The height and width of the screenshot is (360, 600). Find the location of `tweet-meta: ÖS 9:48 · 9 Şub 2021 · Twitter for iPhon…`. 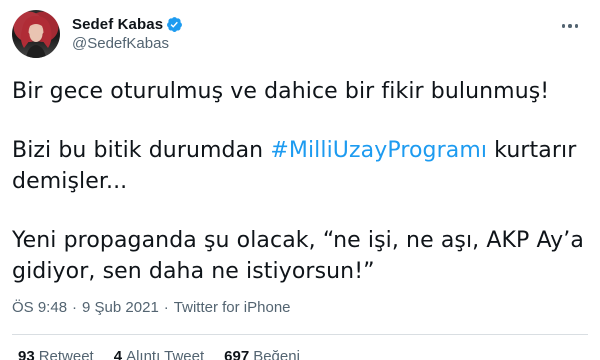

tweet-meta: ÖS 9:48 · 9 Şub 2021 · Twitter for iPhon… is located at coordinates (151, 307).